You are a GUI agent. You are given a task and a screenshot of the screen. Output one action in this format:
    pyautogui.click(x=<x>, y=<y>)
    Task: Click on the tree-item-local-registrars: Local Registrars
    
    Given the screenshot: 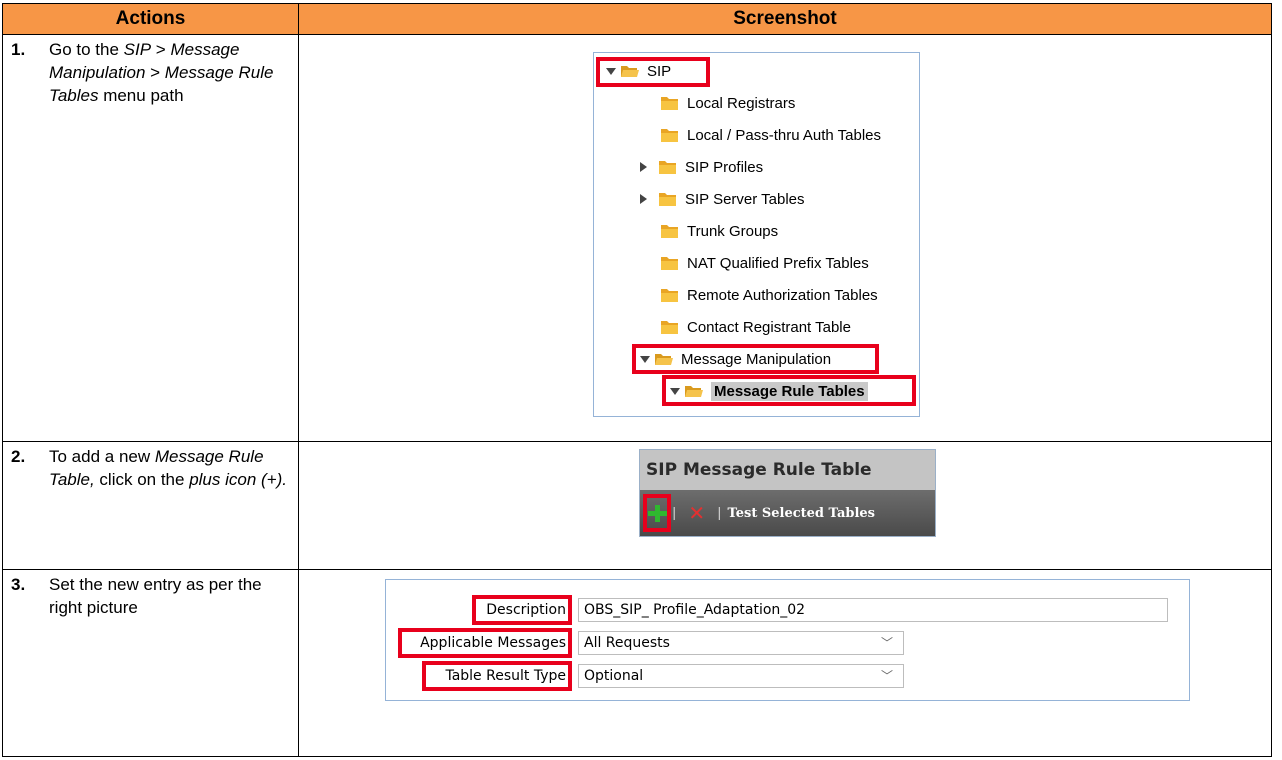 What is the action you would take?
    pyautogui.click(x=727, y=103)
    